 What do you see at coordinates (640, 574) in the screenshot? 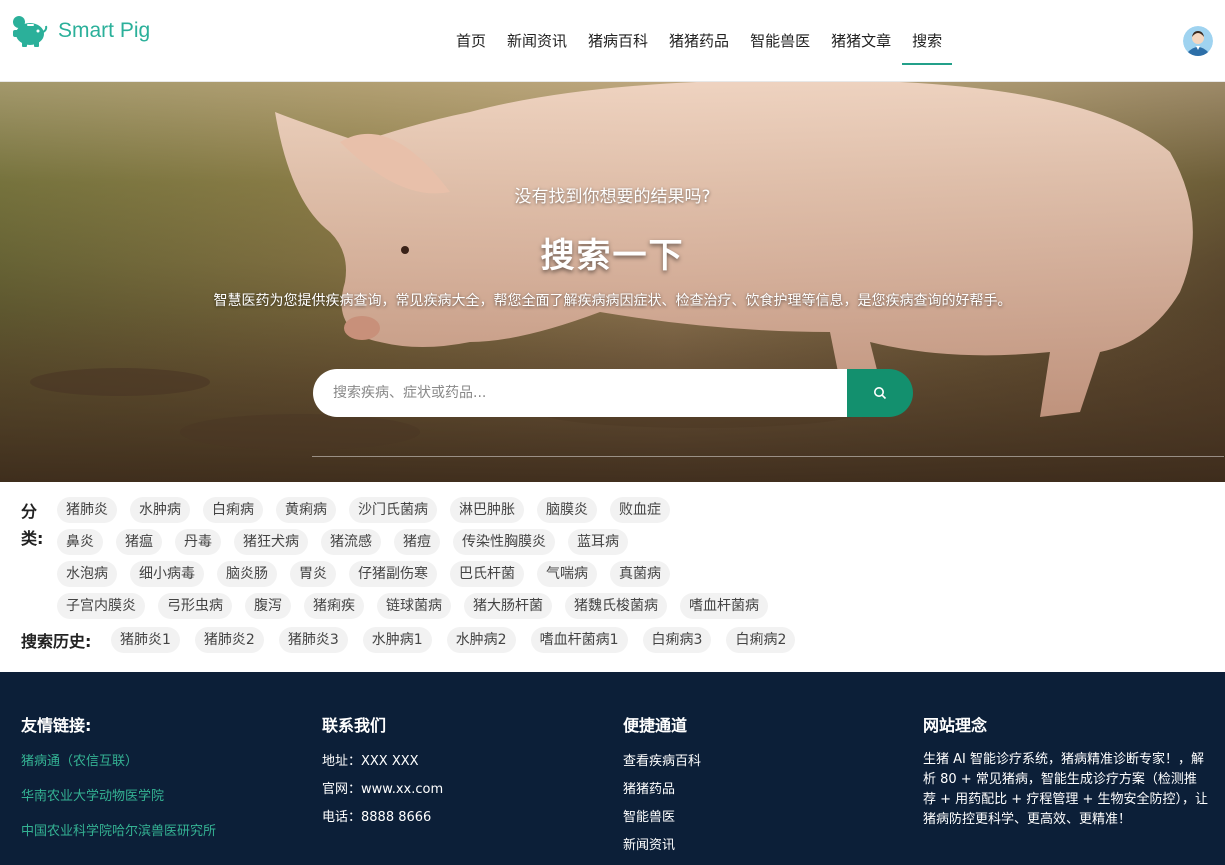
I see `category-tag: 真菌病` at bounding box center [640, 574].